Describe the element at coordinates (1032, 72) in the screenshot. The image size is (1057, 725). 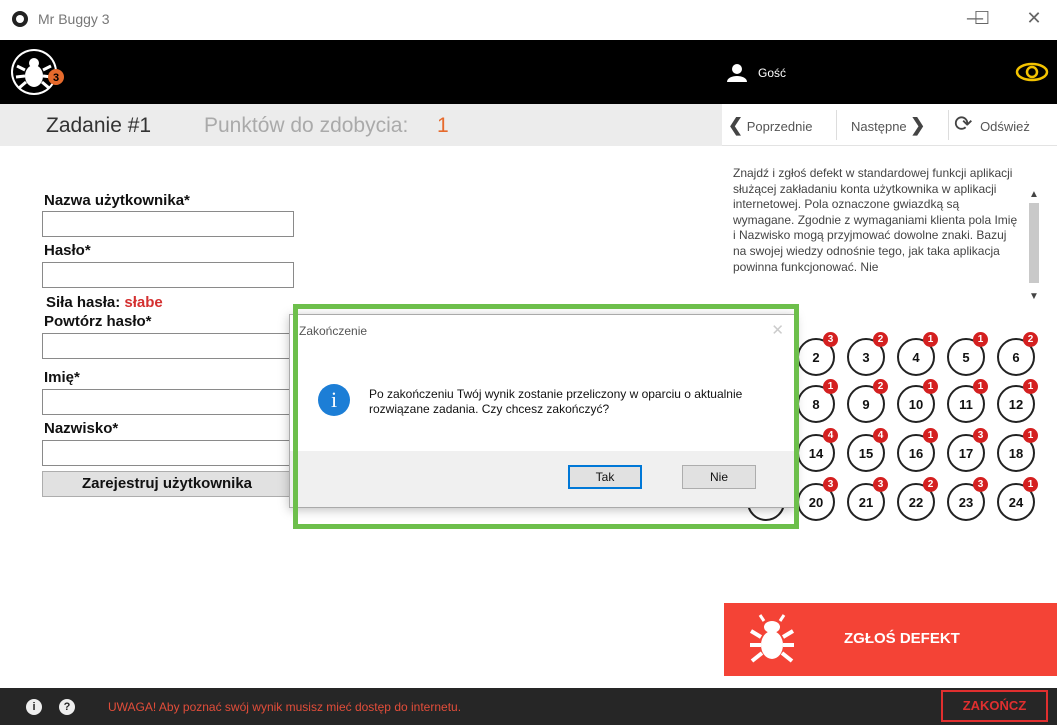
I see `eye-icon` at that location.